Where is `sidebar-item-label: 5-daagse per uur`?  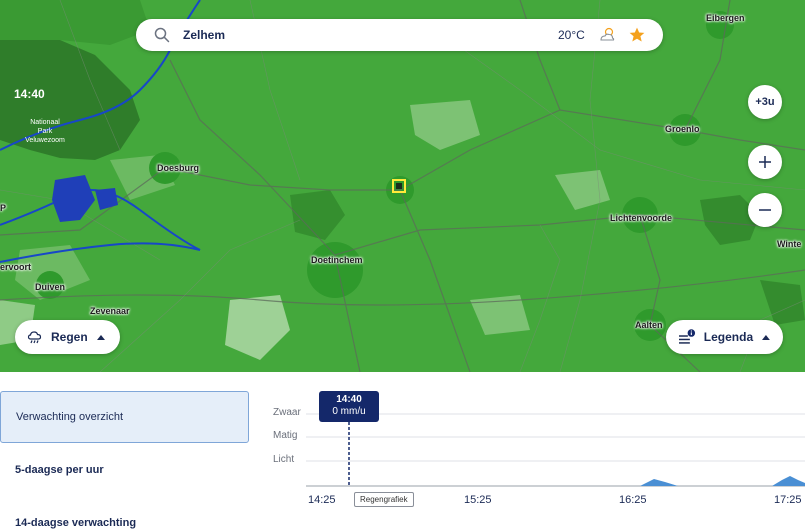
sidebar-item-label: 5-daagse per uur is located at coordinates (59, 470).